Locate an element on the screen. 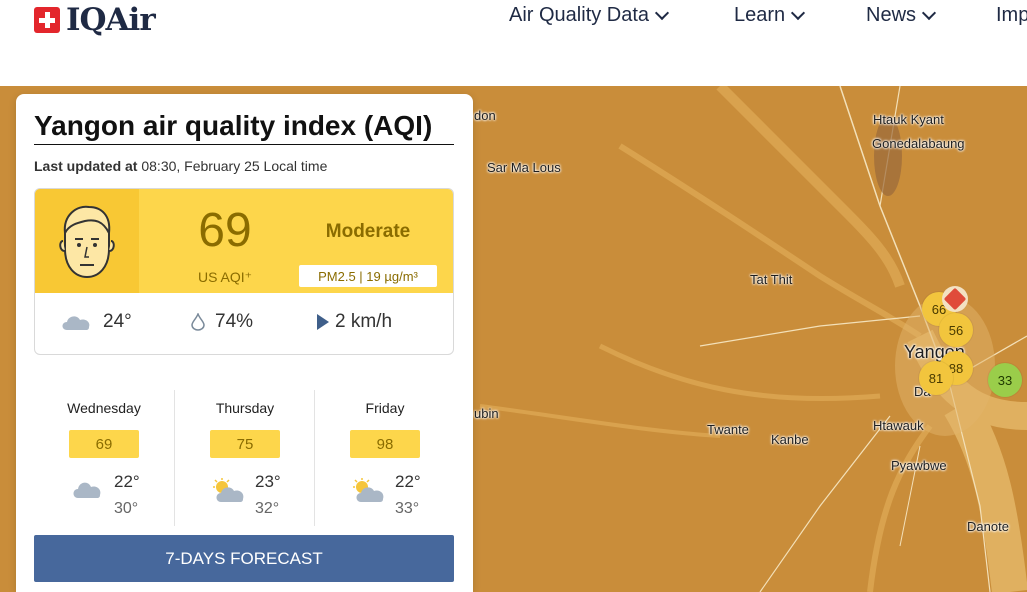 The height and width of the screenshot is (592, 1027). weather-temp: 24° is located at coordinates (95, 322).